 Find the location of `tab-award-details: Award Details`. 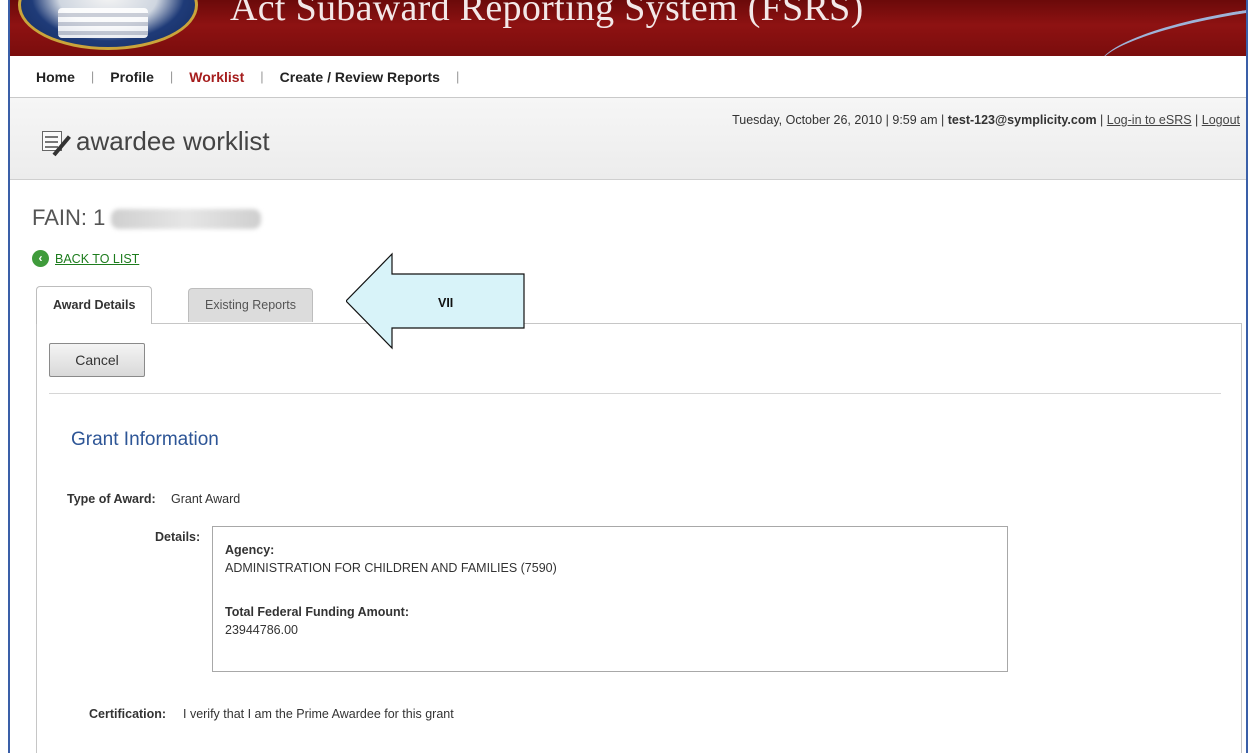

tab-award-details: Award Details is located at coordinates (94, 305).